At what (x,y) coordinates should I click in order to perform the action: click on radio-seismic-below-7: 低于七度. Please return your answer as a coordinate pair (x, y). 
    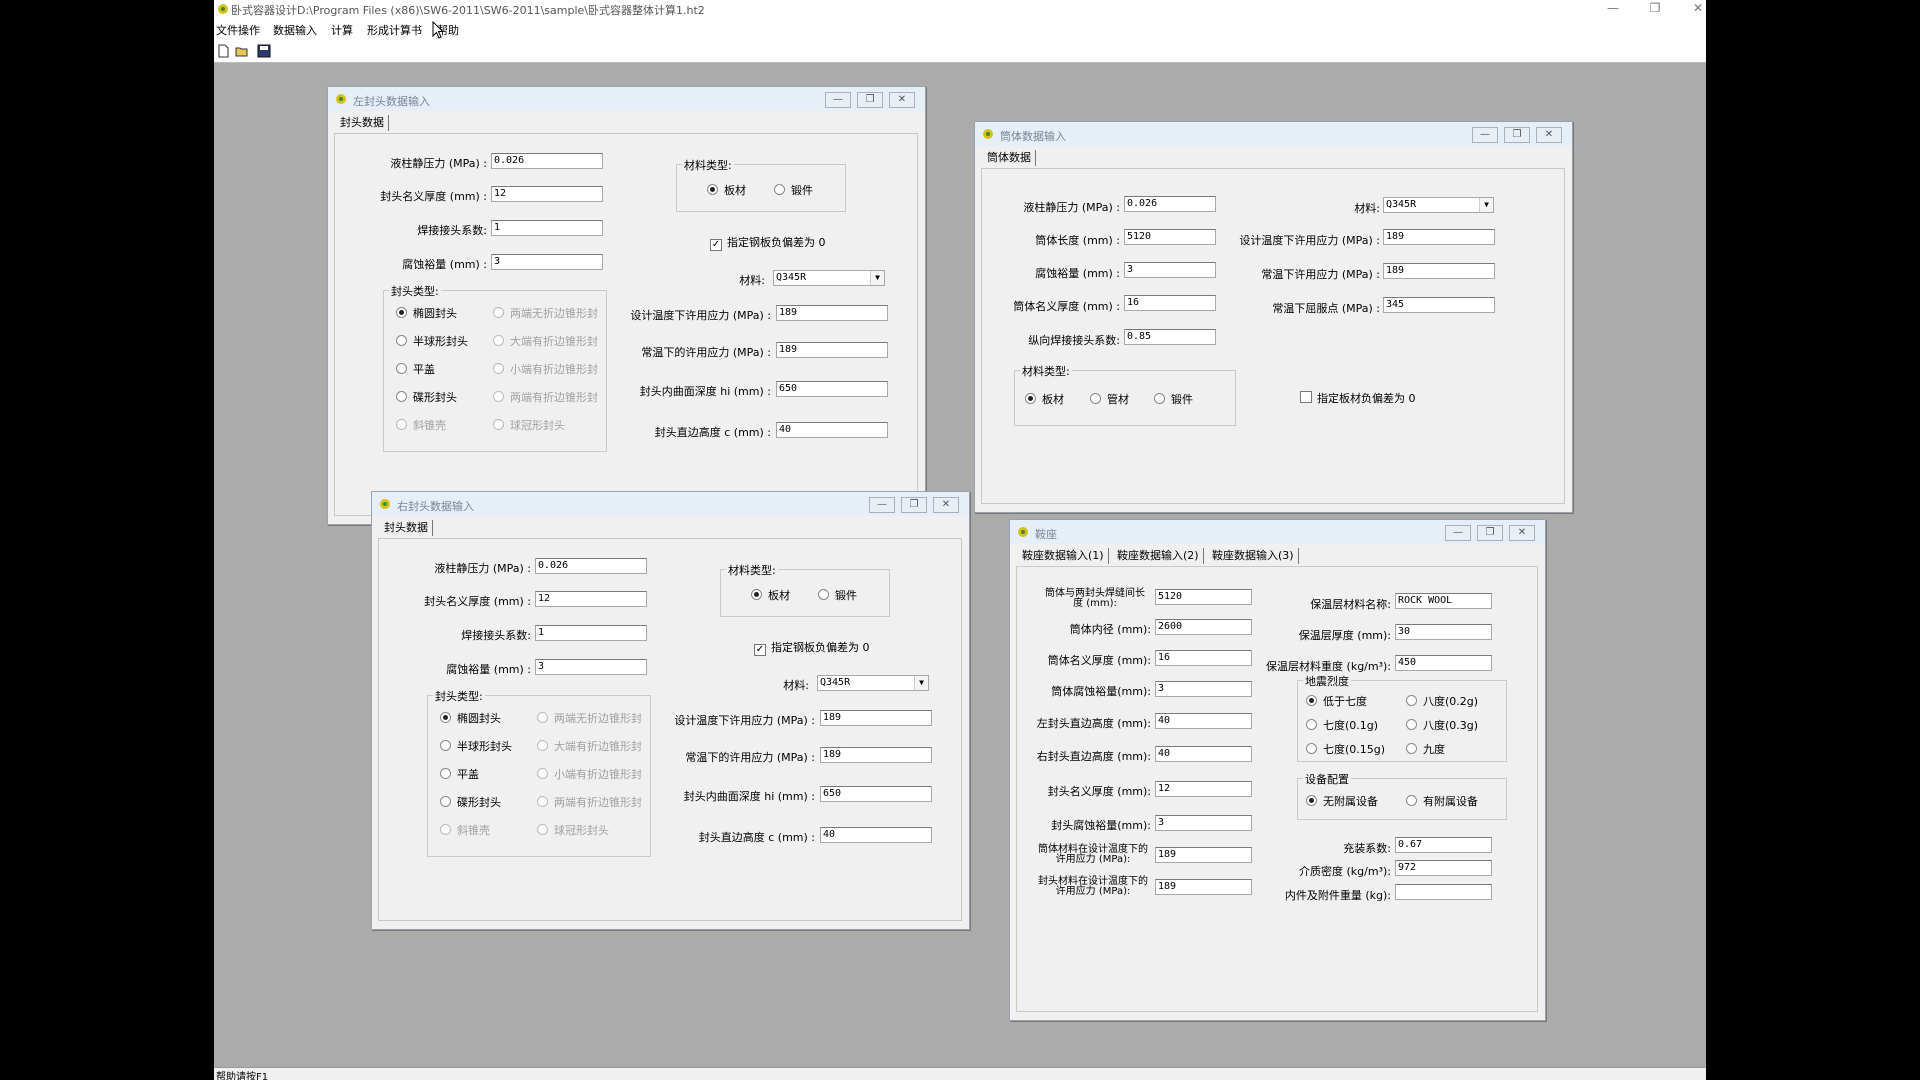
    Looking at the image, I should click on (1336, 701).